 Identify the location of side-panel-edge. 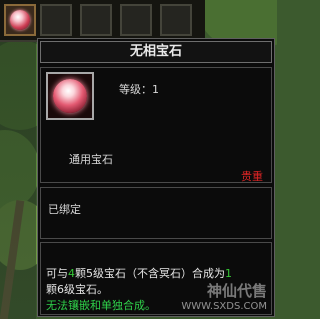
(18, 180).